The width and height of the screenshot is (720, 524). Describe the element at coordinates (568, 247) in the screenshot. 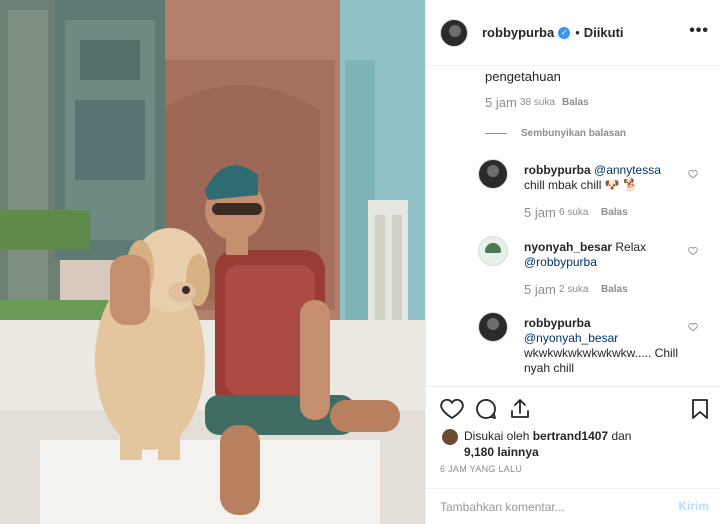

I see `reply-username: nyonyah_besar` at that location.